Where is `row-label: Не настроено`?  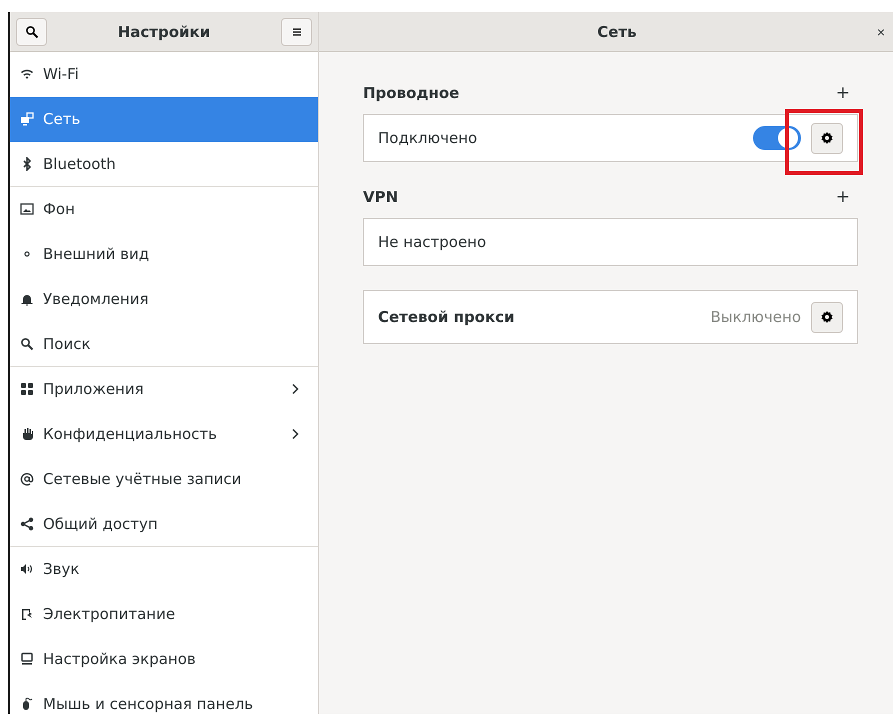
row-label: Не настроено is located at coordinates (433, 242).